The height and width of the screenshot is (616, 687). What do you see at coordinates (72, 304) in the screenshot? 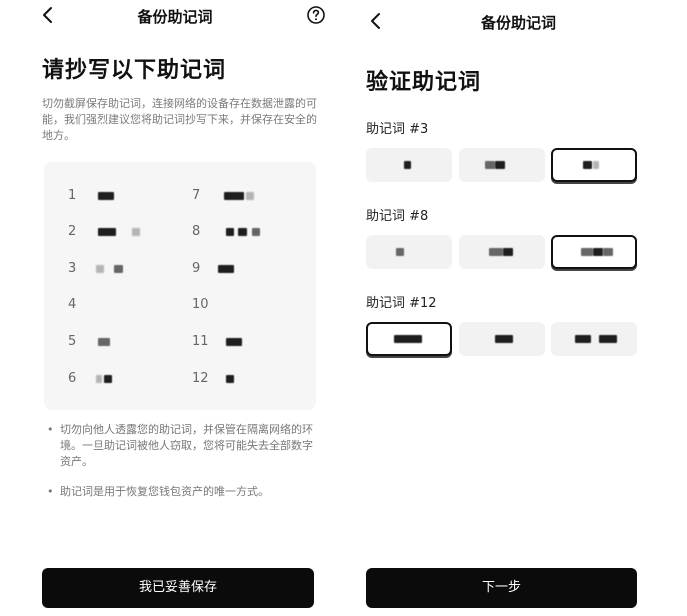
I see `word-number: 4` at bounding box center [72, 304].